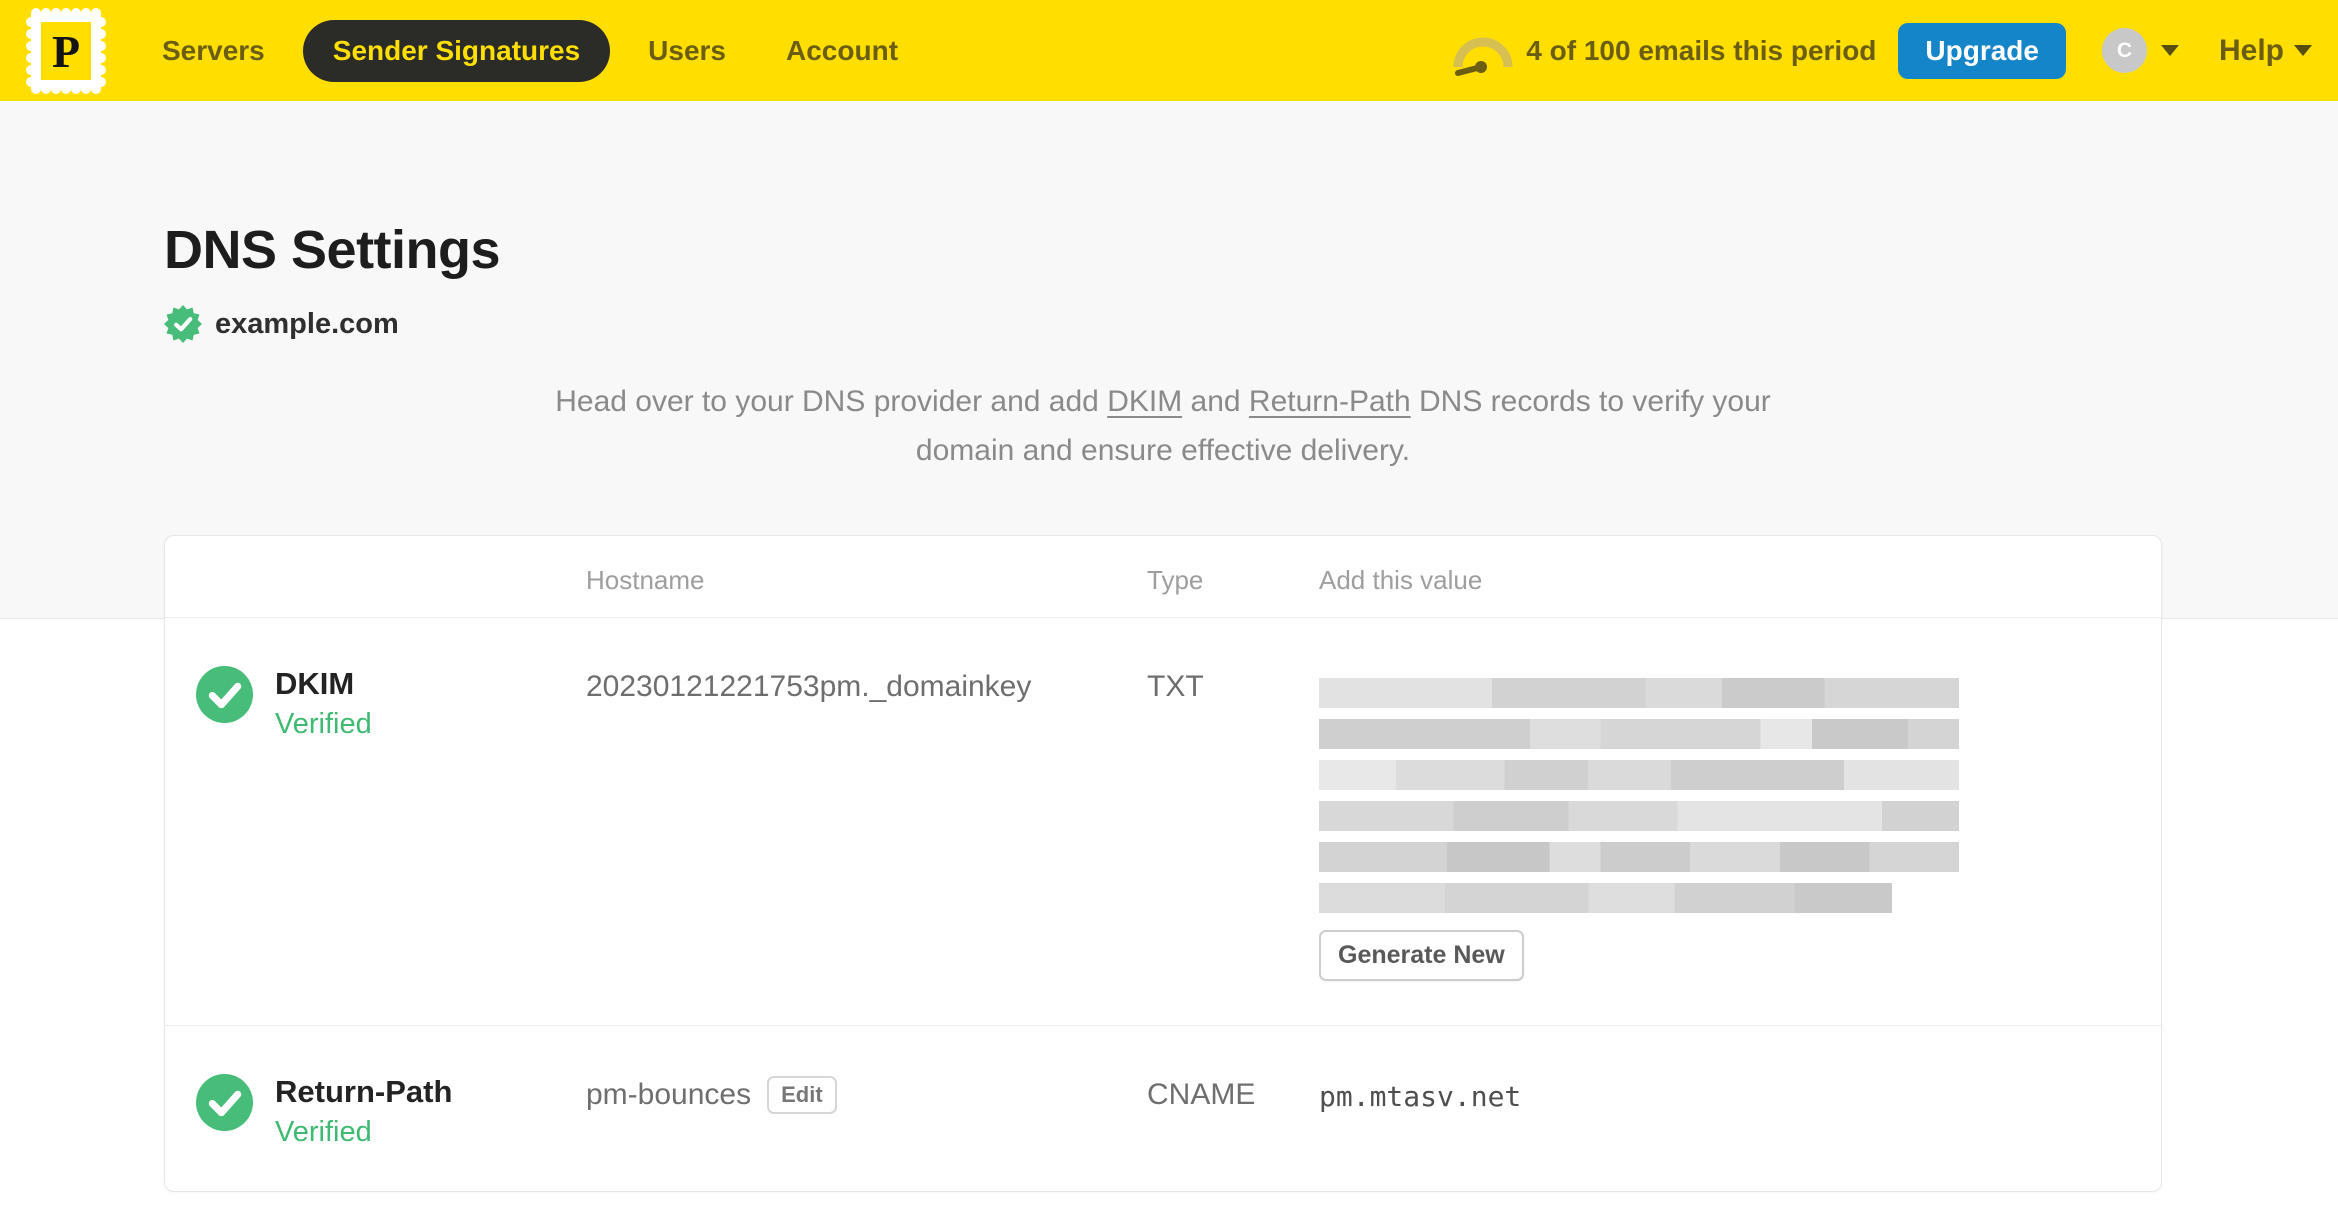  I want to click on header-spacer, so click(375, 576).